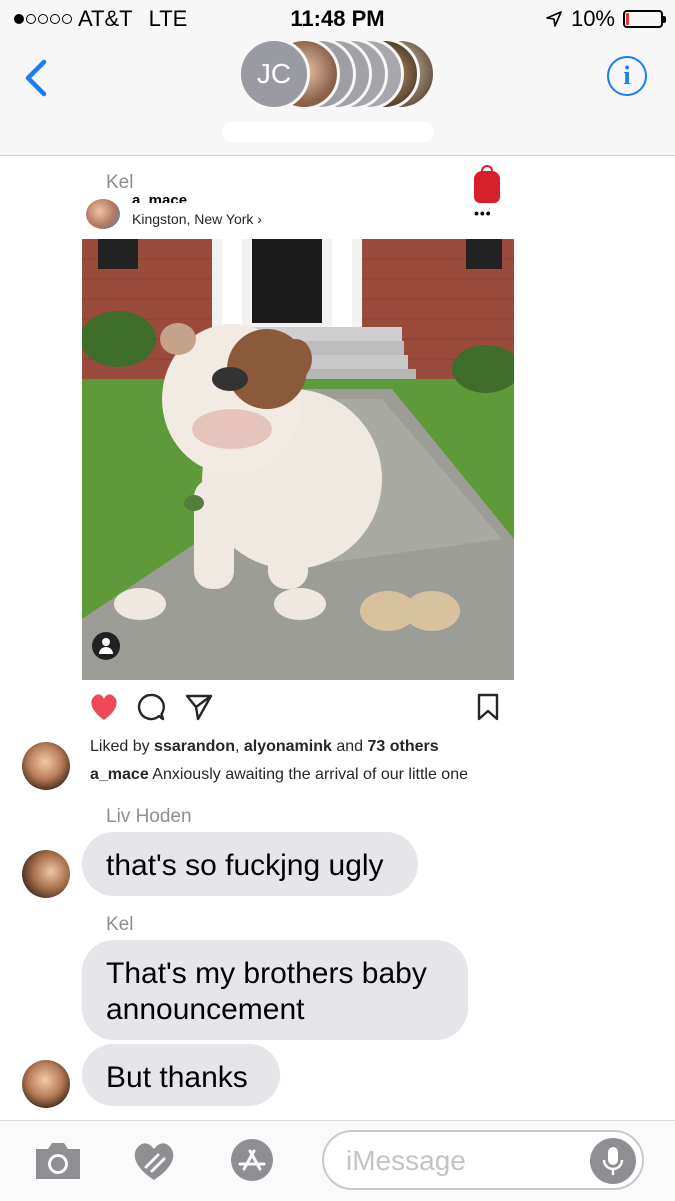 Image resolution: width=675 pixels, height=1201 pixels. What do you see at coordinates (488, 707) in the screenshot?
I see `bookmark-icon` at bounding box center [488, 707].